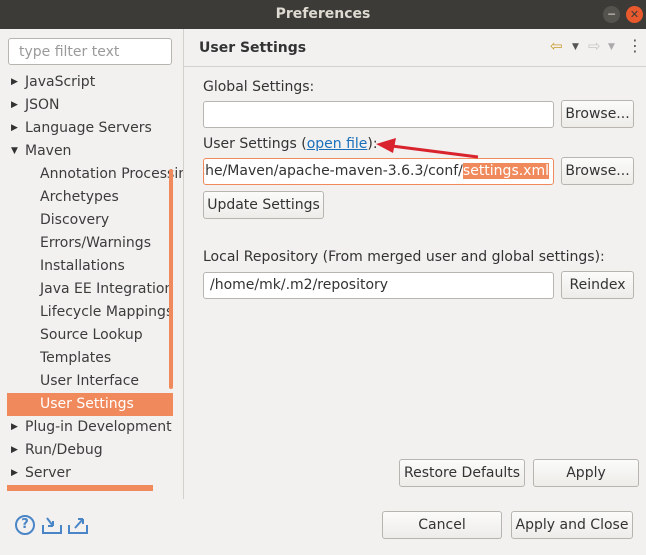 This screenshot has width=646, height=555. I want to click on apply-button: Apply, so click(586, 473).